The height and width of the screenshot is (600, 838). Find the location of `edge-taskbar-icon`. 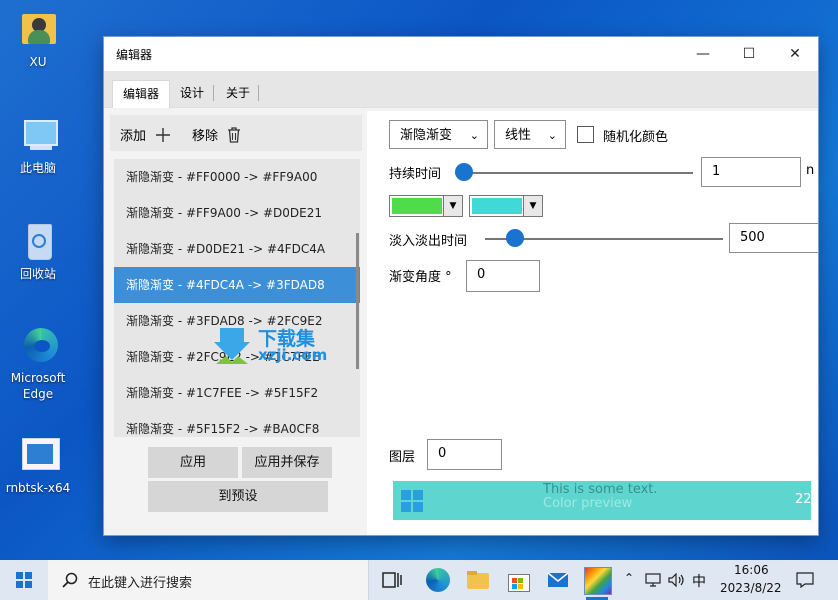

edge-taskbar-icon is located at coordinates (438, 580).